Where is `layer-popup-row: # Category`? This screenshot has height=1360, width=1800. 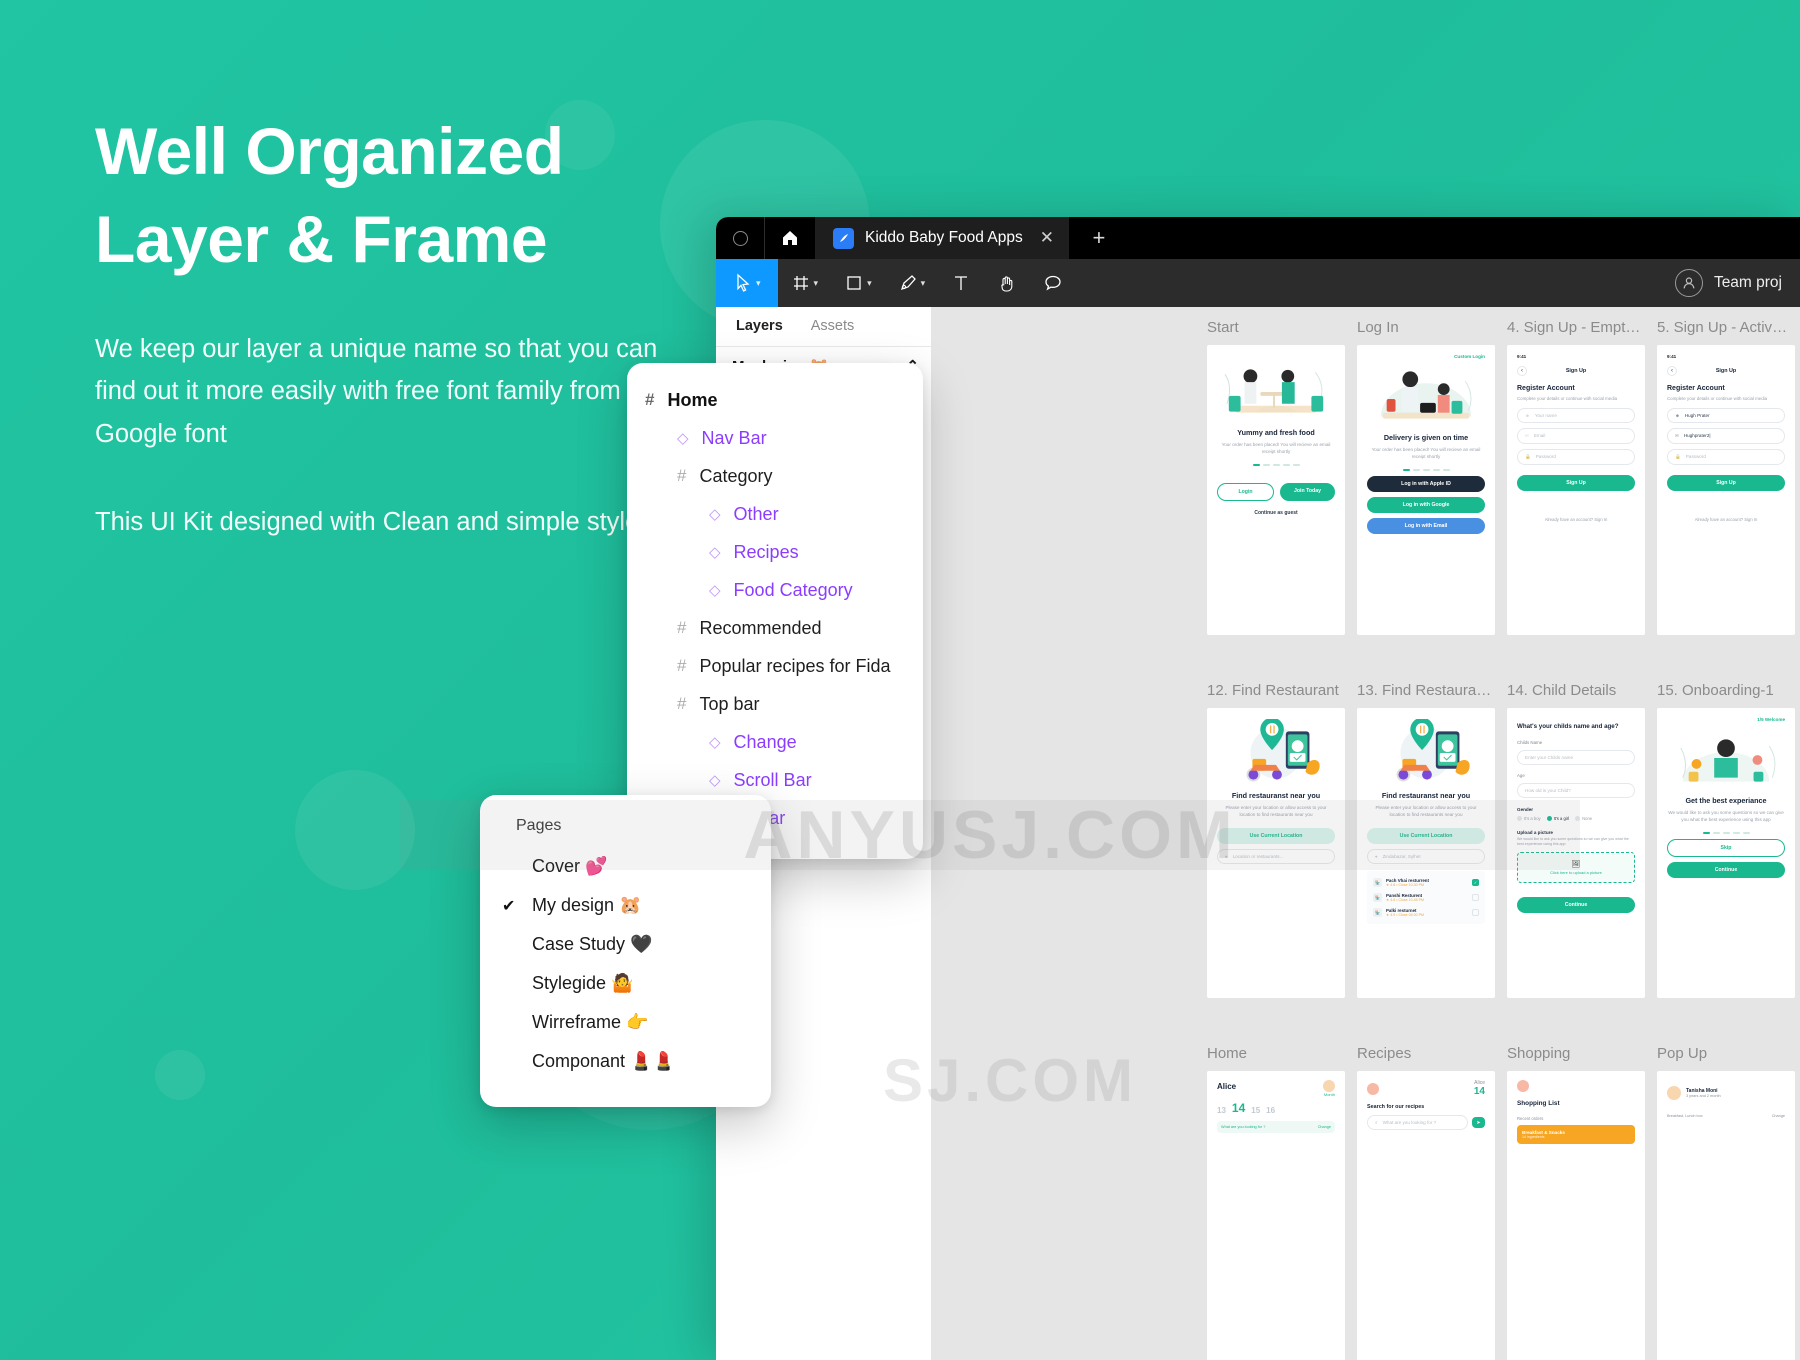
layer-popup-row: # Category is located at coordinates (775, 476).